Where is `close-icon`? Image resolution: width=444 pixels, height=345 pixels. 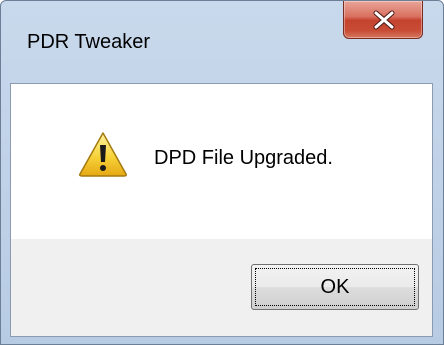 close-icon is located at coordinates (384, 20).